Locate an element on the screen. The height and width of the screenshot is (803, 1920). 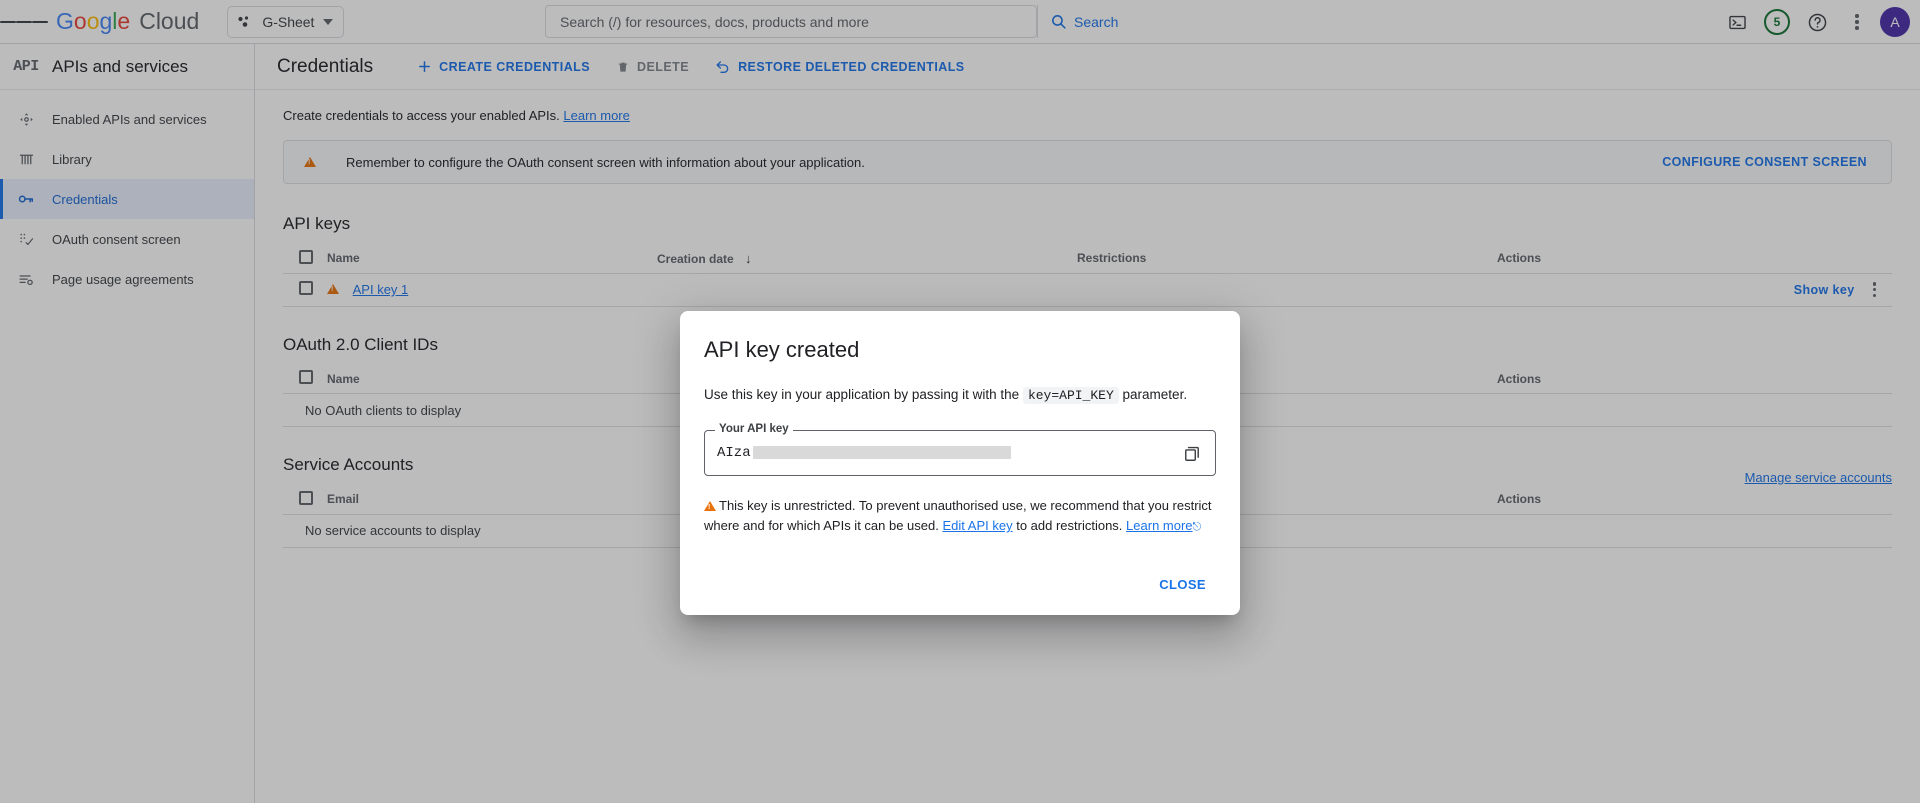
copy-icon is located at coordinates (1192, 456).